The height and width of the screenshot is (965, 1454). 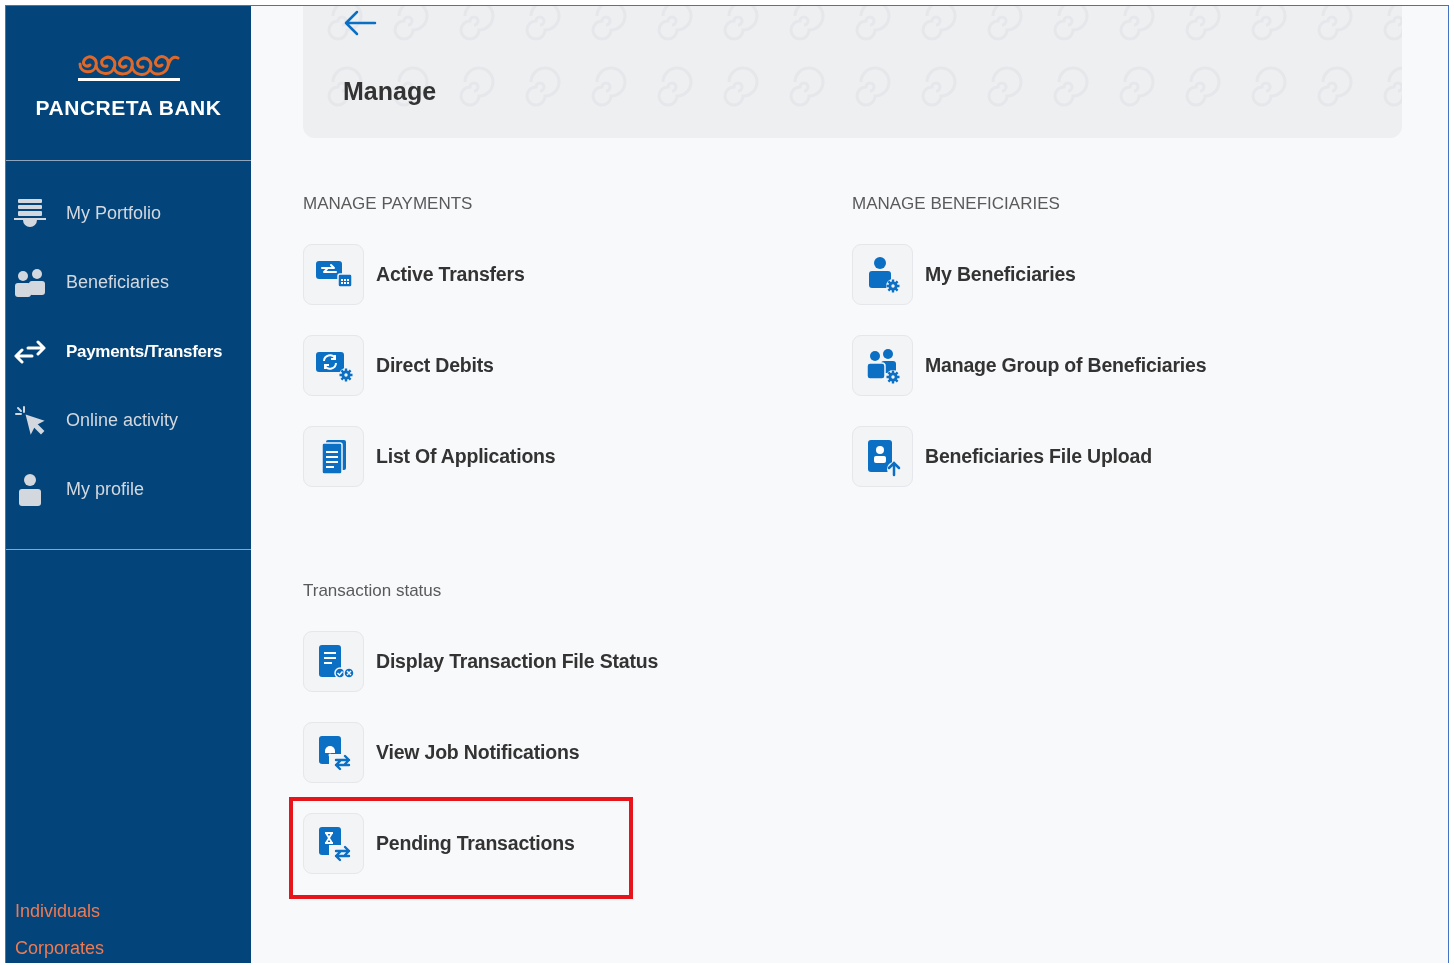 I want to click on menu-link: My Beneficiaries, so click(x=964, y=274).